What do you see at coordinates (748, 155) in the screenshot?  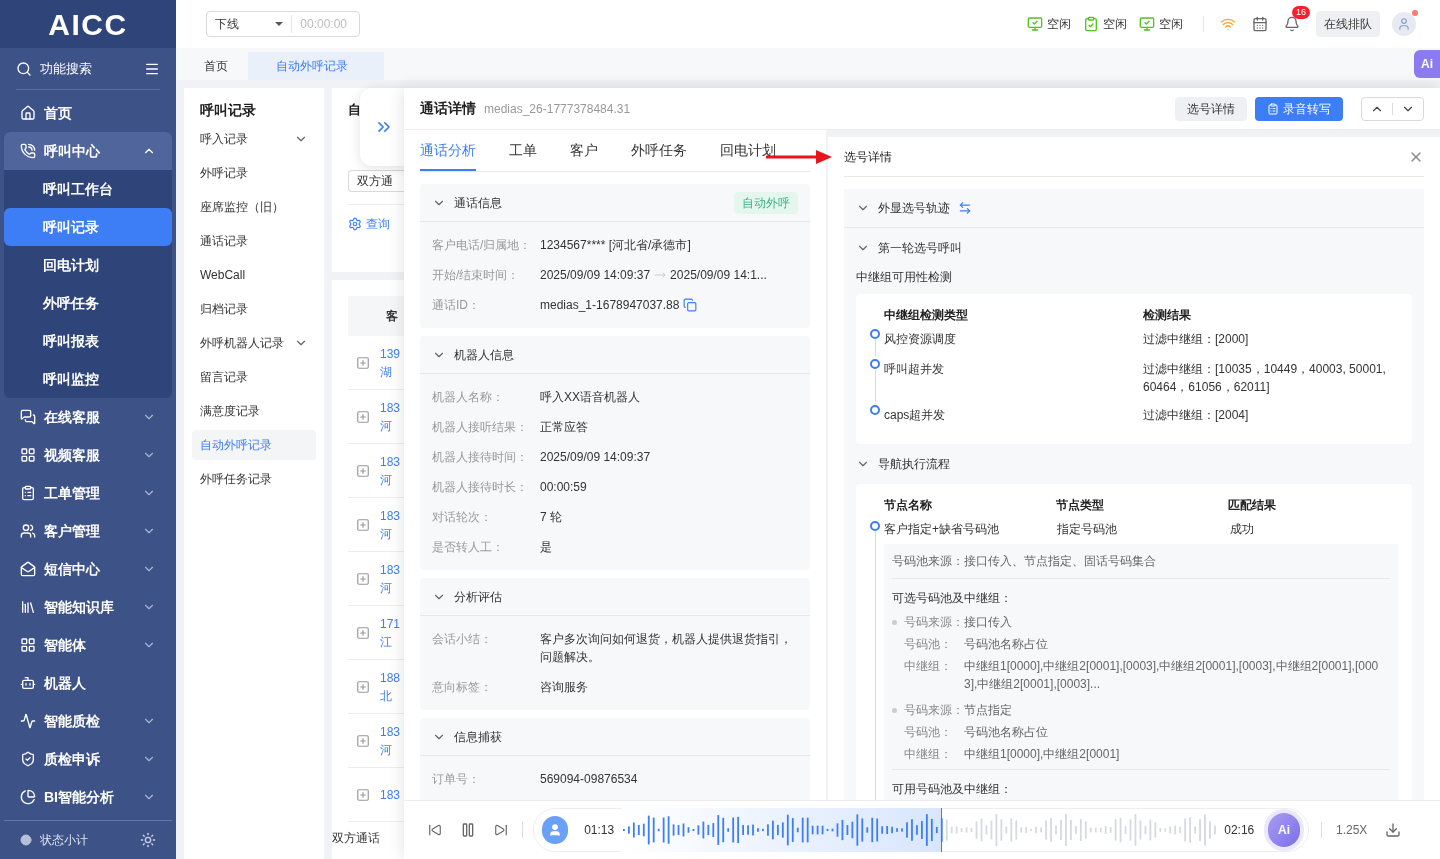 I see `detail-tab: 回电计划` at bounding box center [748, 155].